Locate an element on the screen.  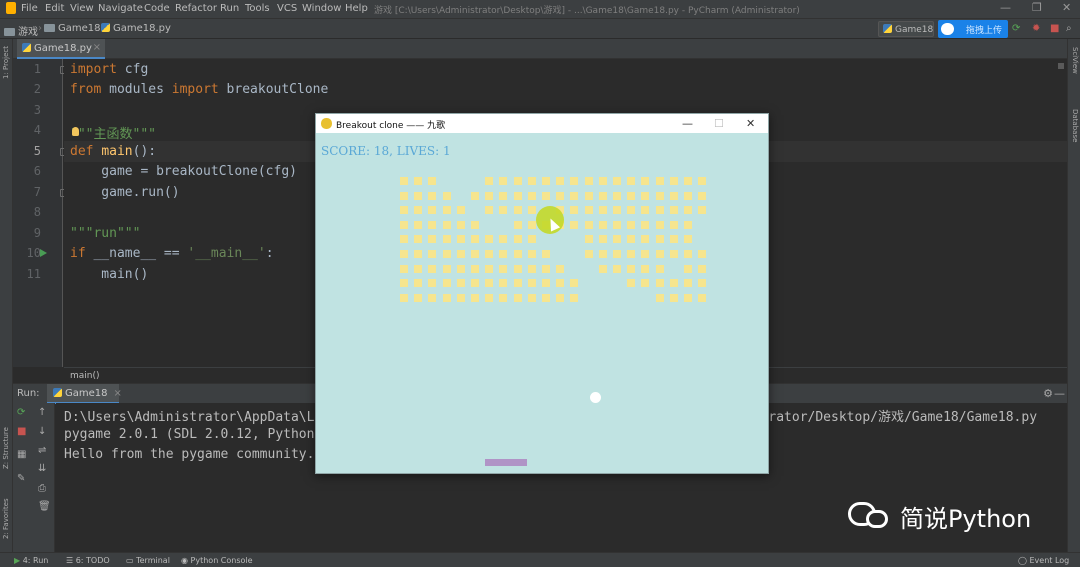
paddle is located at coordinates (506, 462).